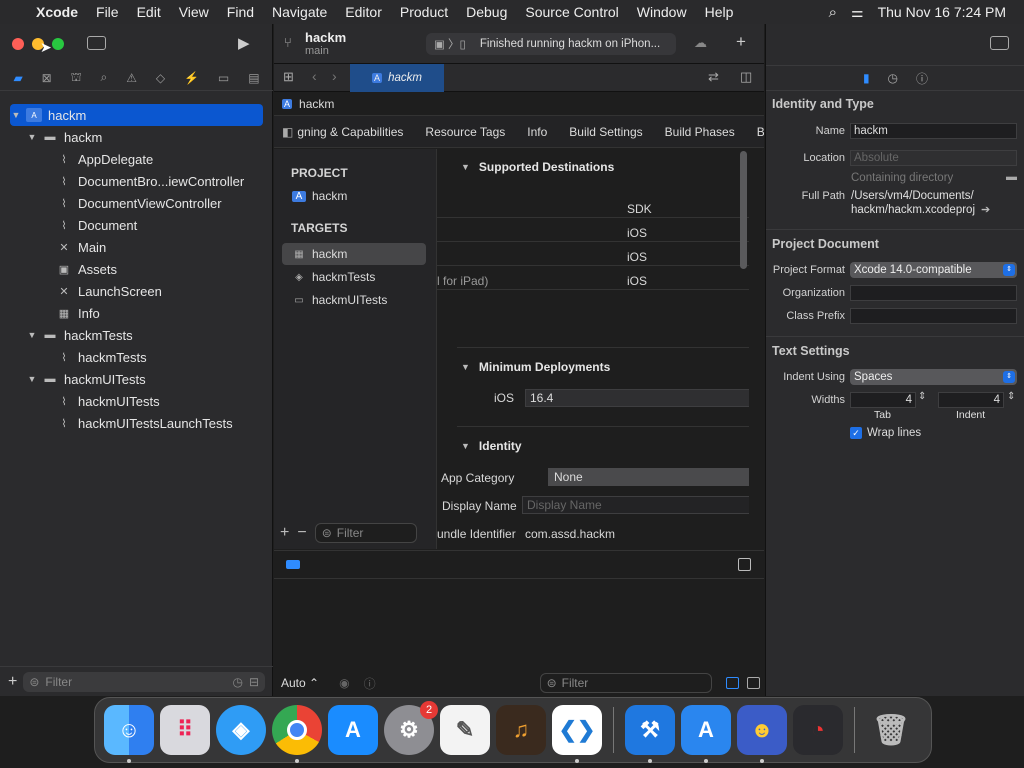  What do you see at coordinates (288, 77) in the screenshot?
I see `grid-icon: ⊞` at bounding box center [288, 77].